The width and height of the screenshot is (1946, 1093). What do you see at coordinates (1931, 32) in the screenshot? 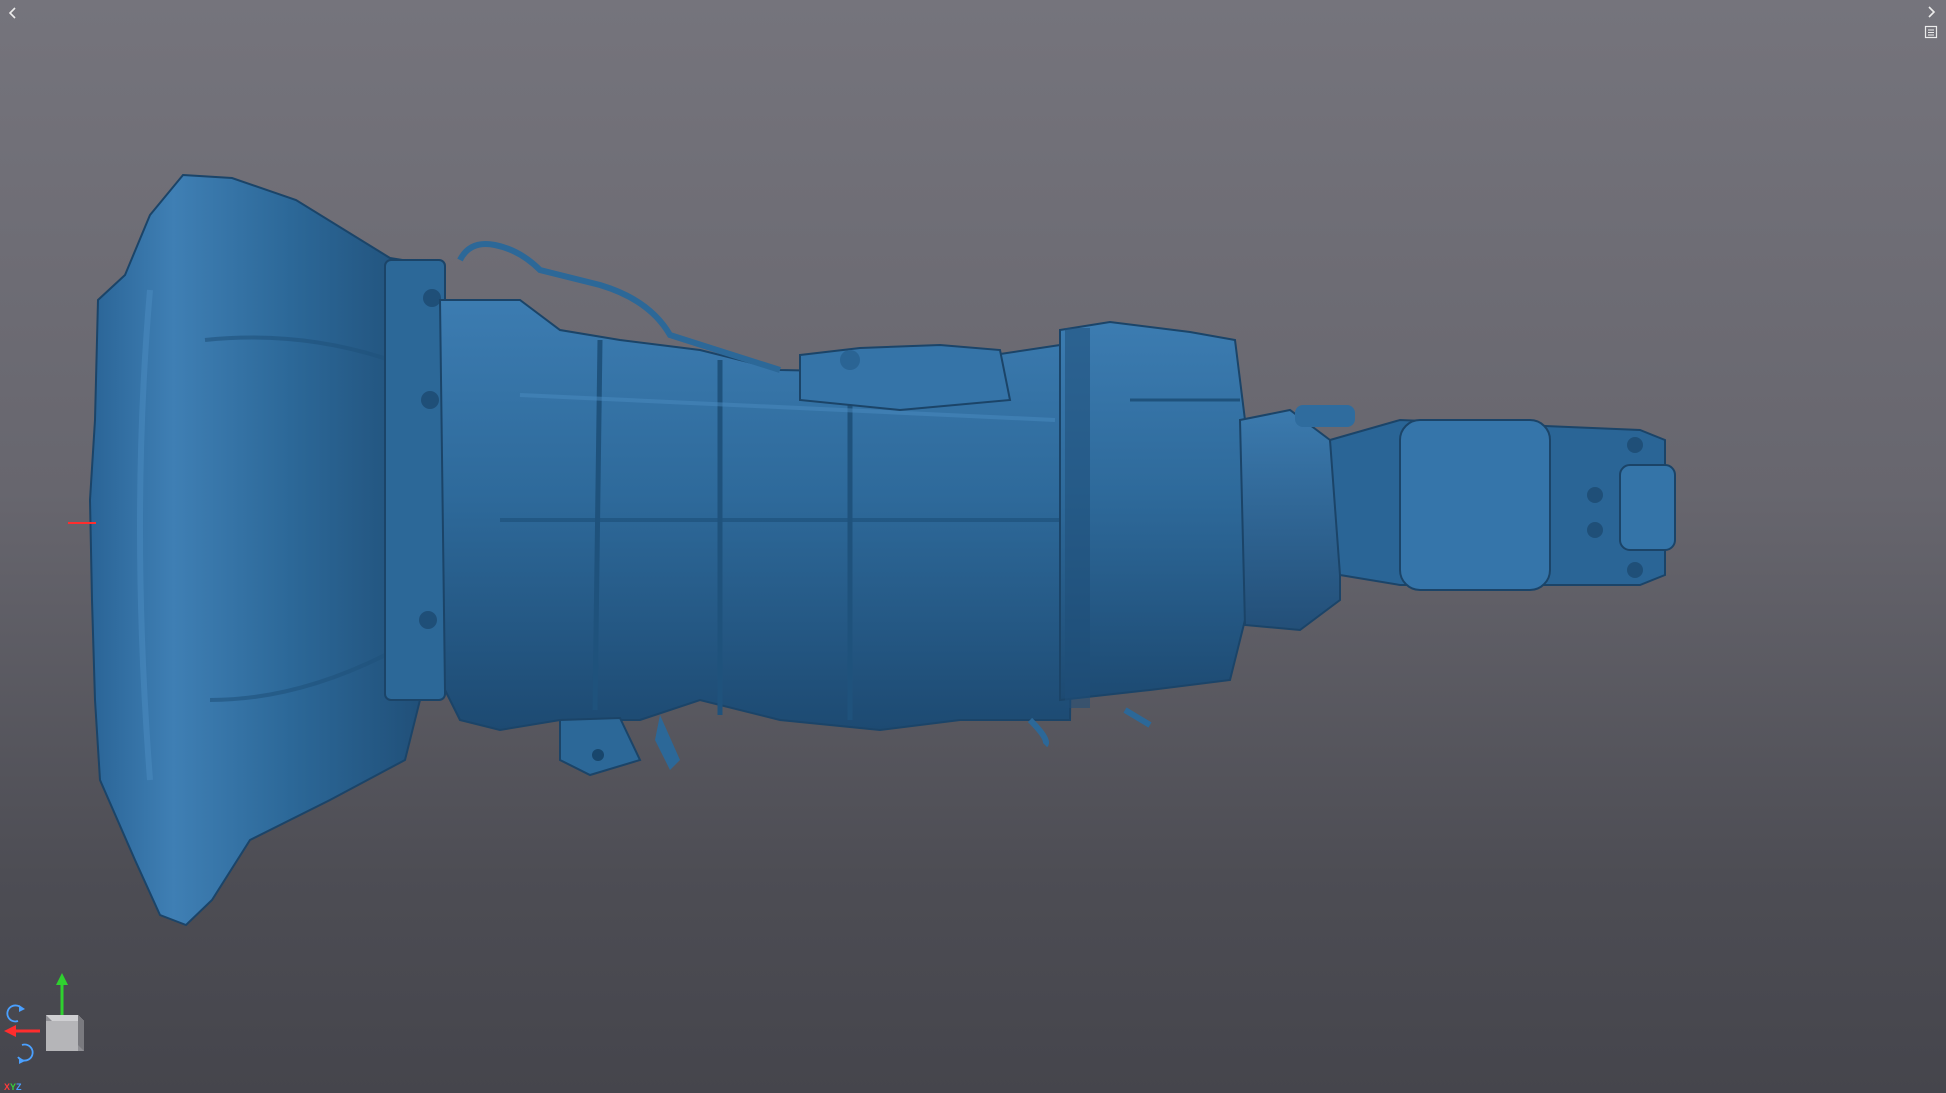
I see `panel-icon` at bounding box center [1931, 32].